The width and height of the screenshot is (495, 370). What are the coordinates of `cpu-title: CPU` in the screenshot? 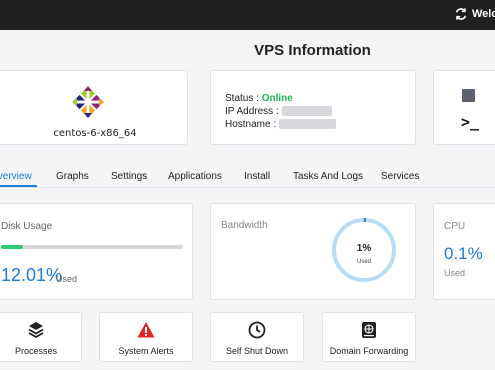 It's located at (455, 226).